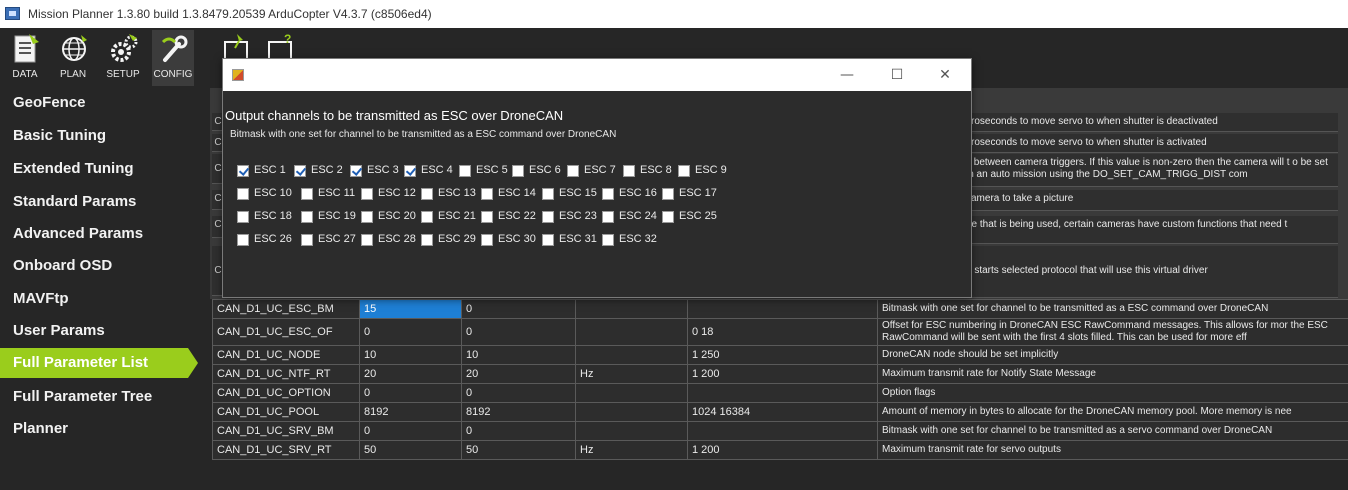  Describe the element at coordinates (105, 266) in the screenshot. I see `sidebar-item-onboard-osd: Onboard OSD` at that location.